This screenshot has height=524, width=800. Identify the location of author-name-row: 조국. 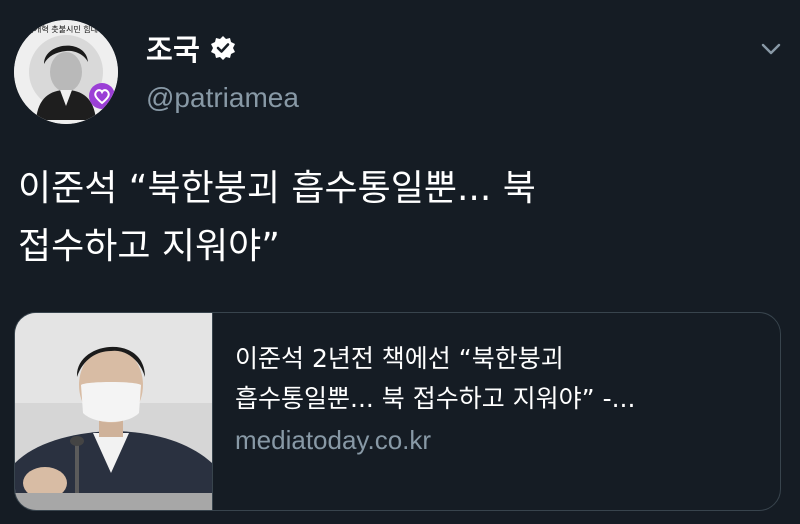
(191, 48).